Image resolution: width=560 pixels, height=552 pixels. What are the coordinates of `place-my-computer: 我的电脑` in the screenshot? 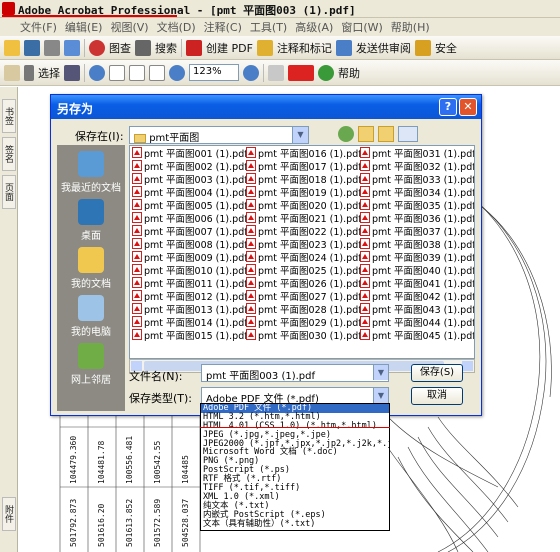 It's located at (91, 316).